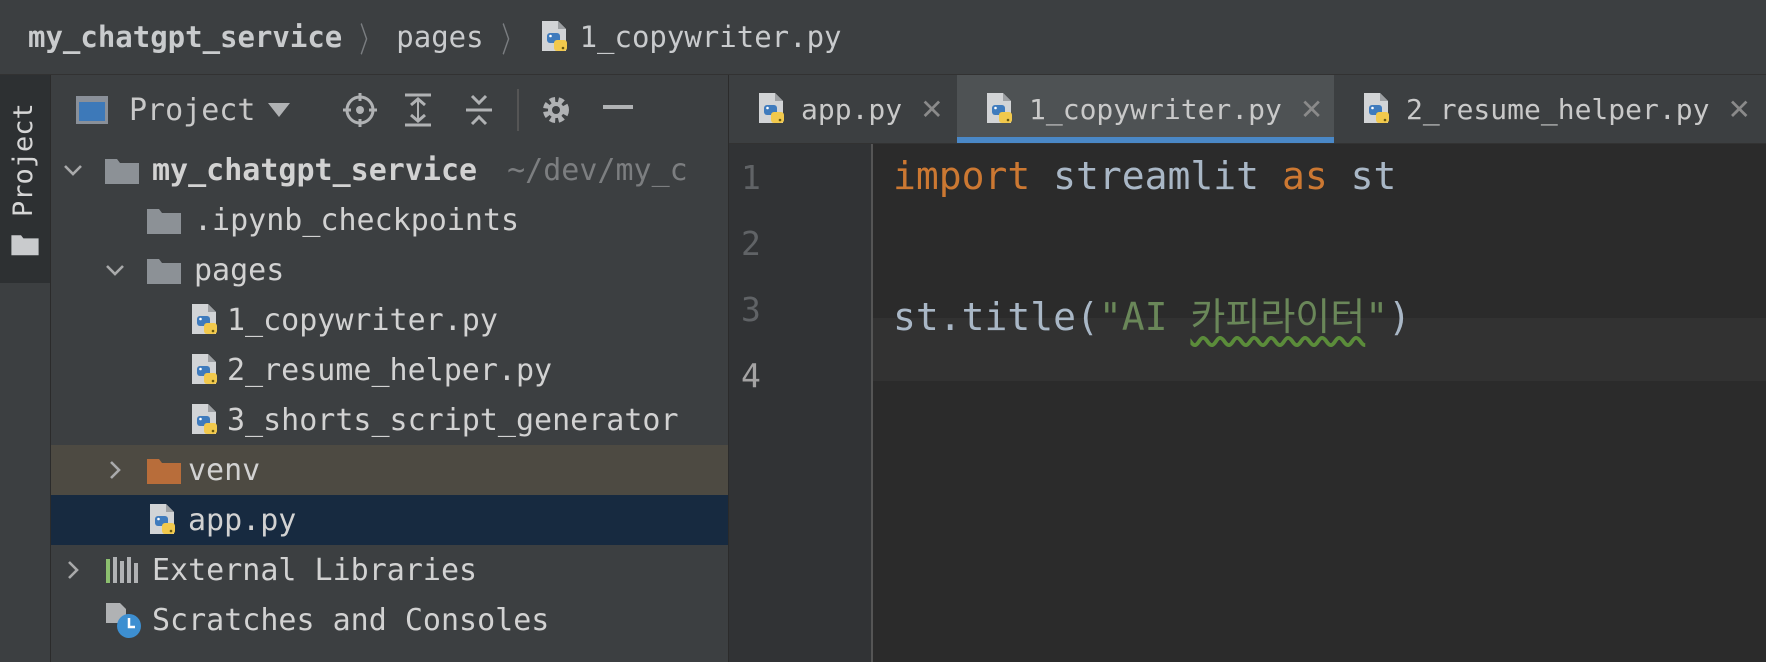  Describe the element at coordinates (315, 570) in the screenshot. I see `tree-item-label: External Libraries` at that location.